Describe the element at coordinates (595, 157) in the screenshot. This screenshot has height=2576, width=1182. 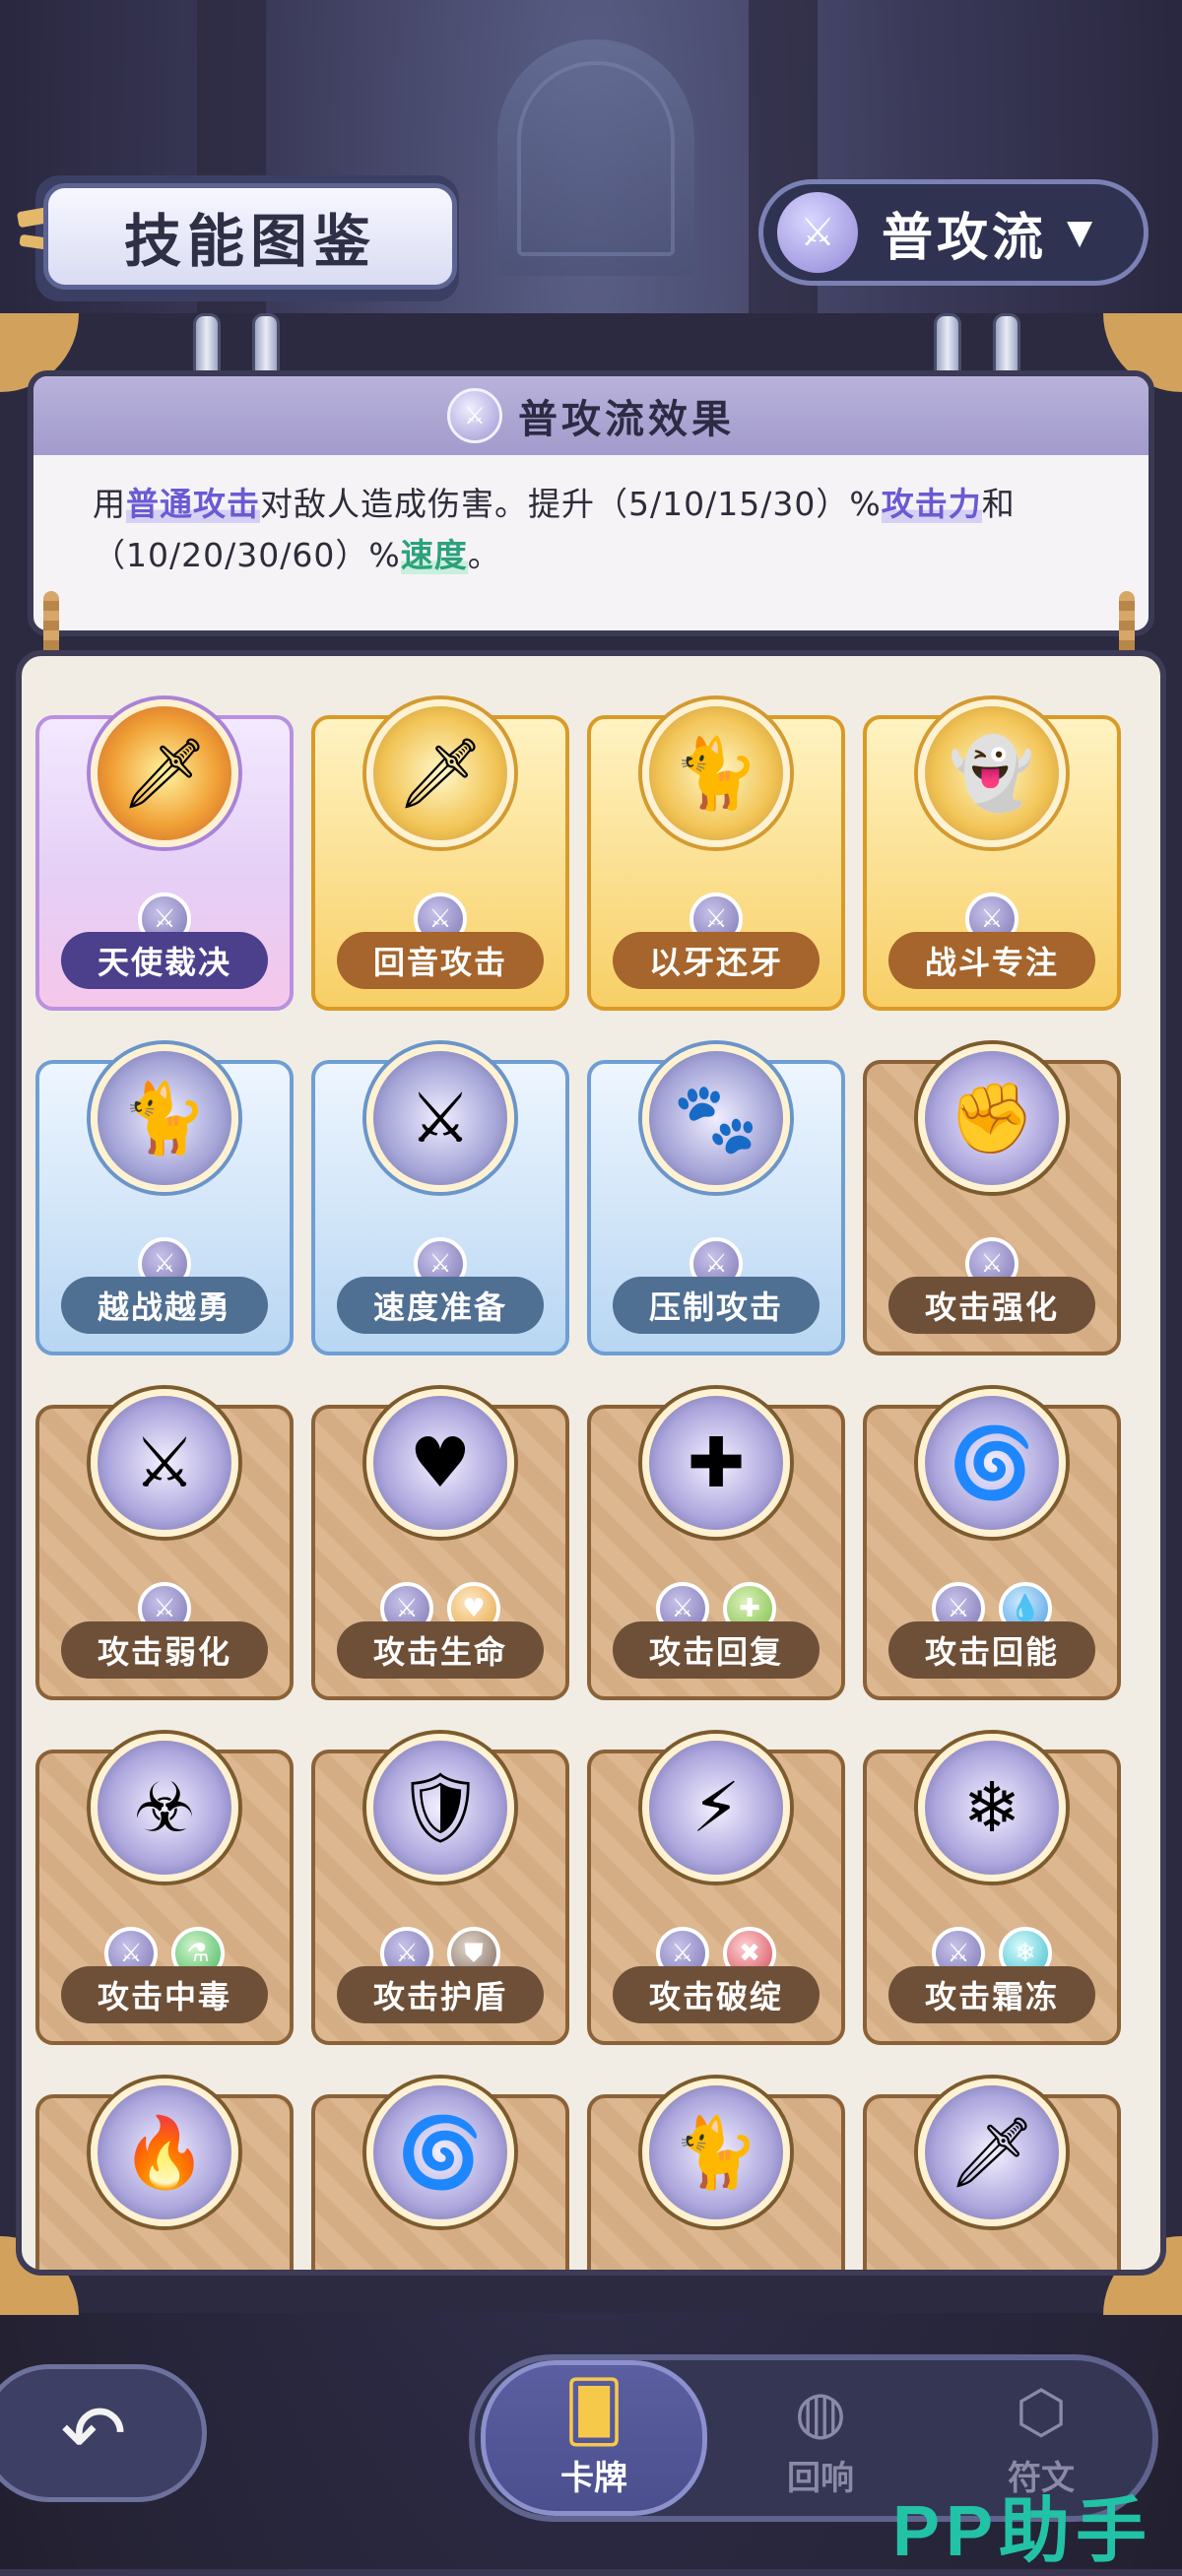
I see `background-window` at that location.